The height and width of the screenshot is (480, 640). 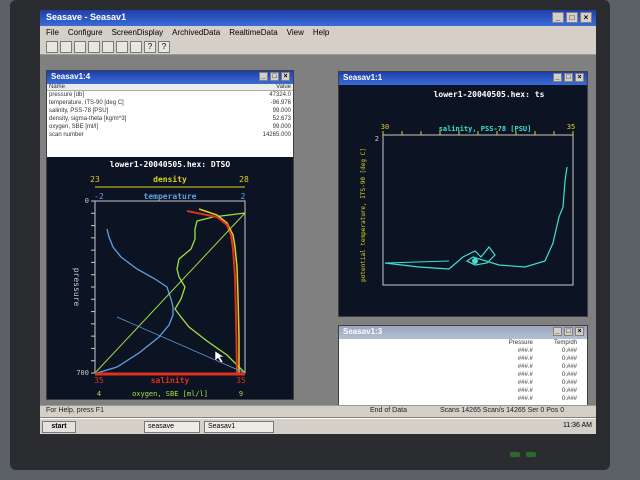 What do you see at coordinates (502, 410) in the screenshot?
I see `status-scan-info: Scans 14265 Scan/s 14265 Ser 0 Pos 0` at bounding box center [502, 410].